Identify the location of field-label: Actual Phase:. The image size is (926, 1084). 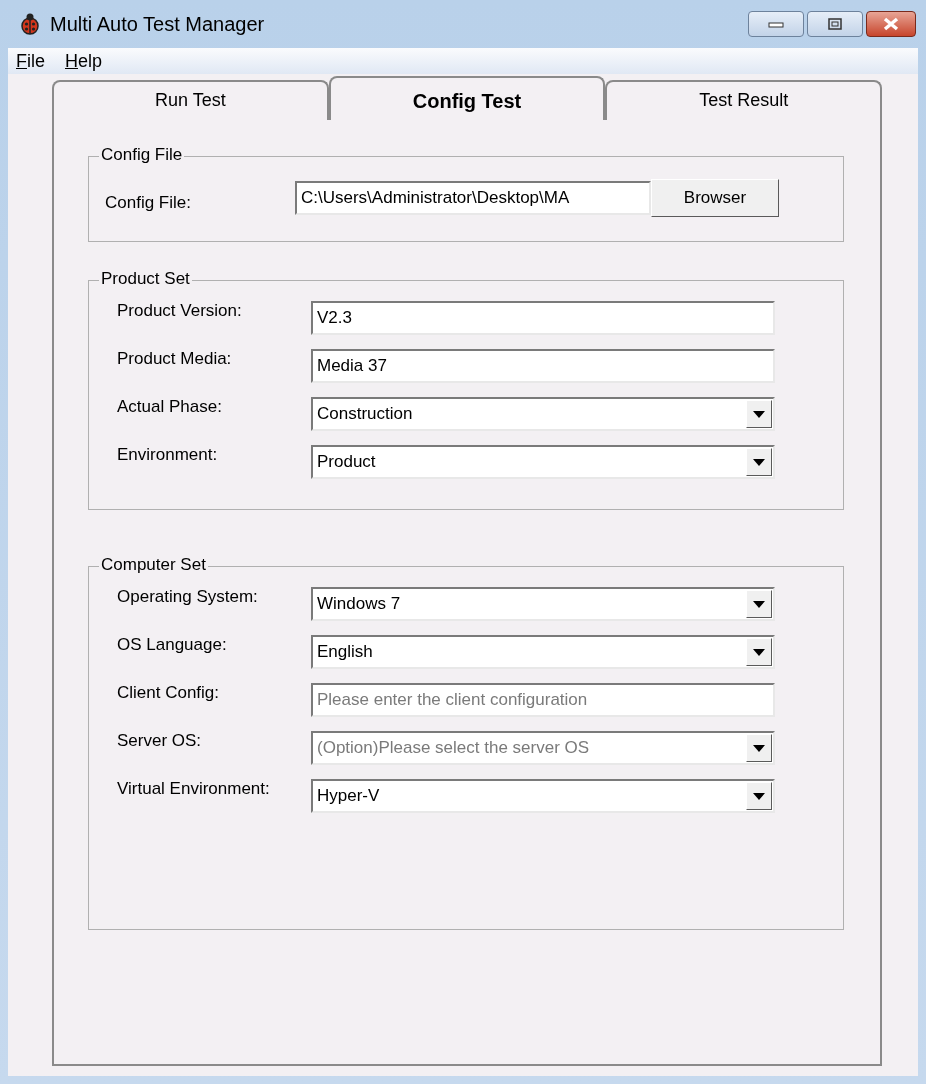
(170, 407).